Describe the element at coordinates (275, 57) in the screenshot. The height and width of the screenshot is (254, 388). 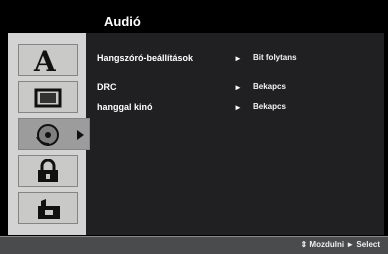
I see `setting-value: Bit folytans` at that location.